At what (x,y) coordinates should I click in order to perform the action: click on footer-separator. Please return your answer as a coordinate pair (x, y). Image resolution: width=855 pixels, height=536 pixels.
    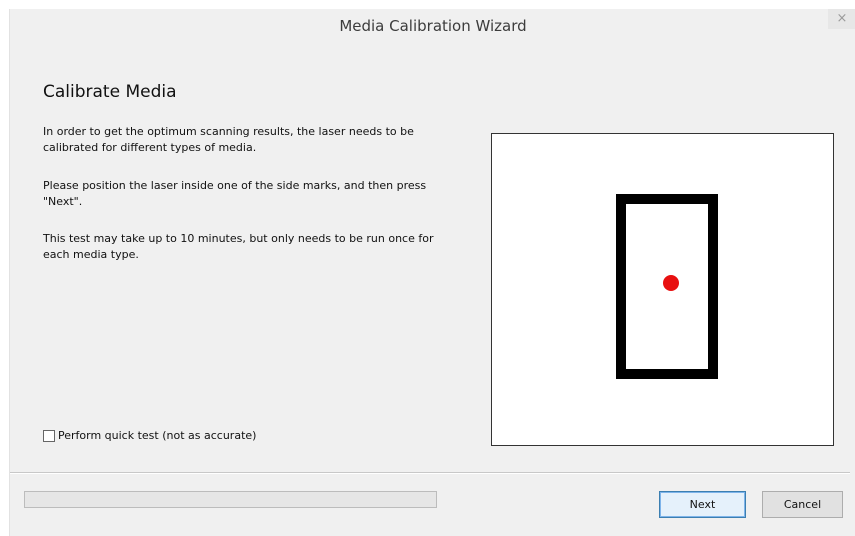
    Looking at the image, I should click on (430, 473).